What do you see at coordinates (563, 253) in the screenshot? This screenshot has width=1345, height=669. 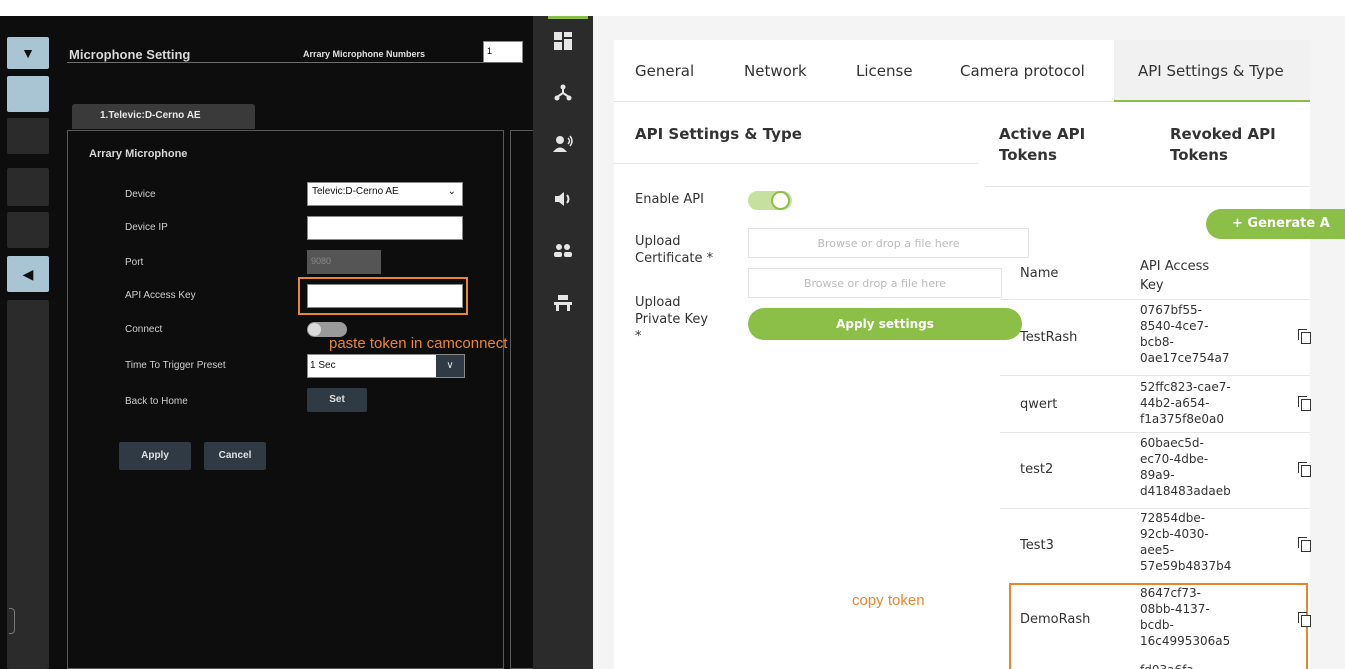 I see `users-icon` at bounding box center [563, 253].